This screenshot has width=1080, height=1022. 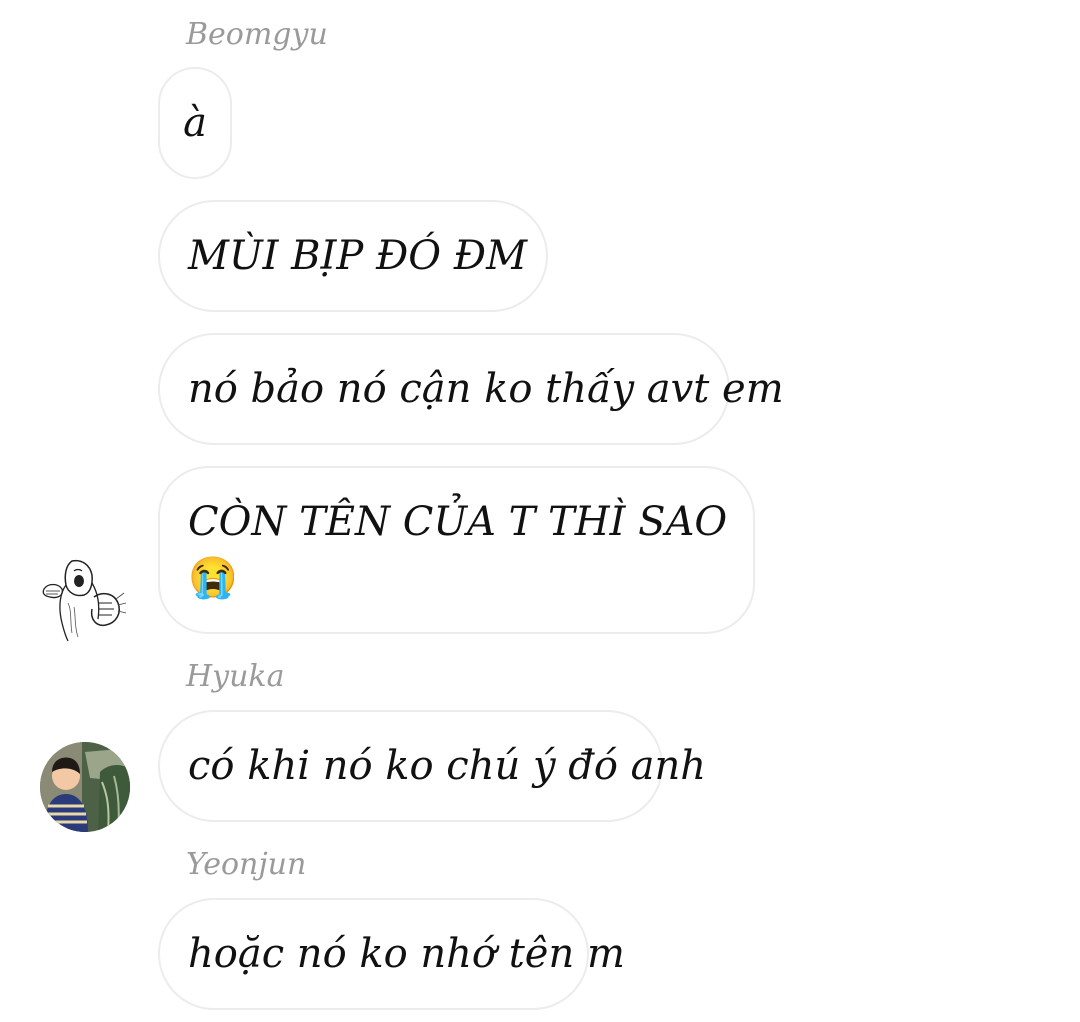 I want to click on message-text: MÙI BỊP ĐÓ ĐM, so click(x=358, y=256).